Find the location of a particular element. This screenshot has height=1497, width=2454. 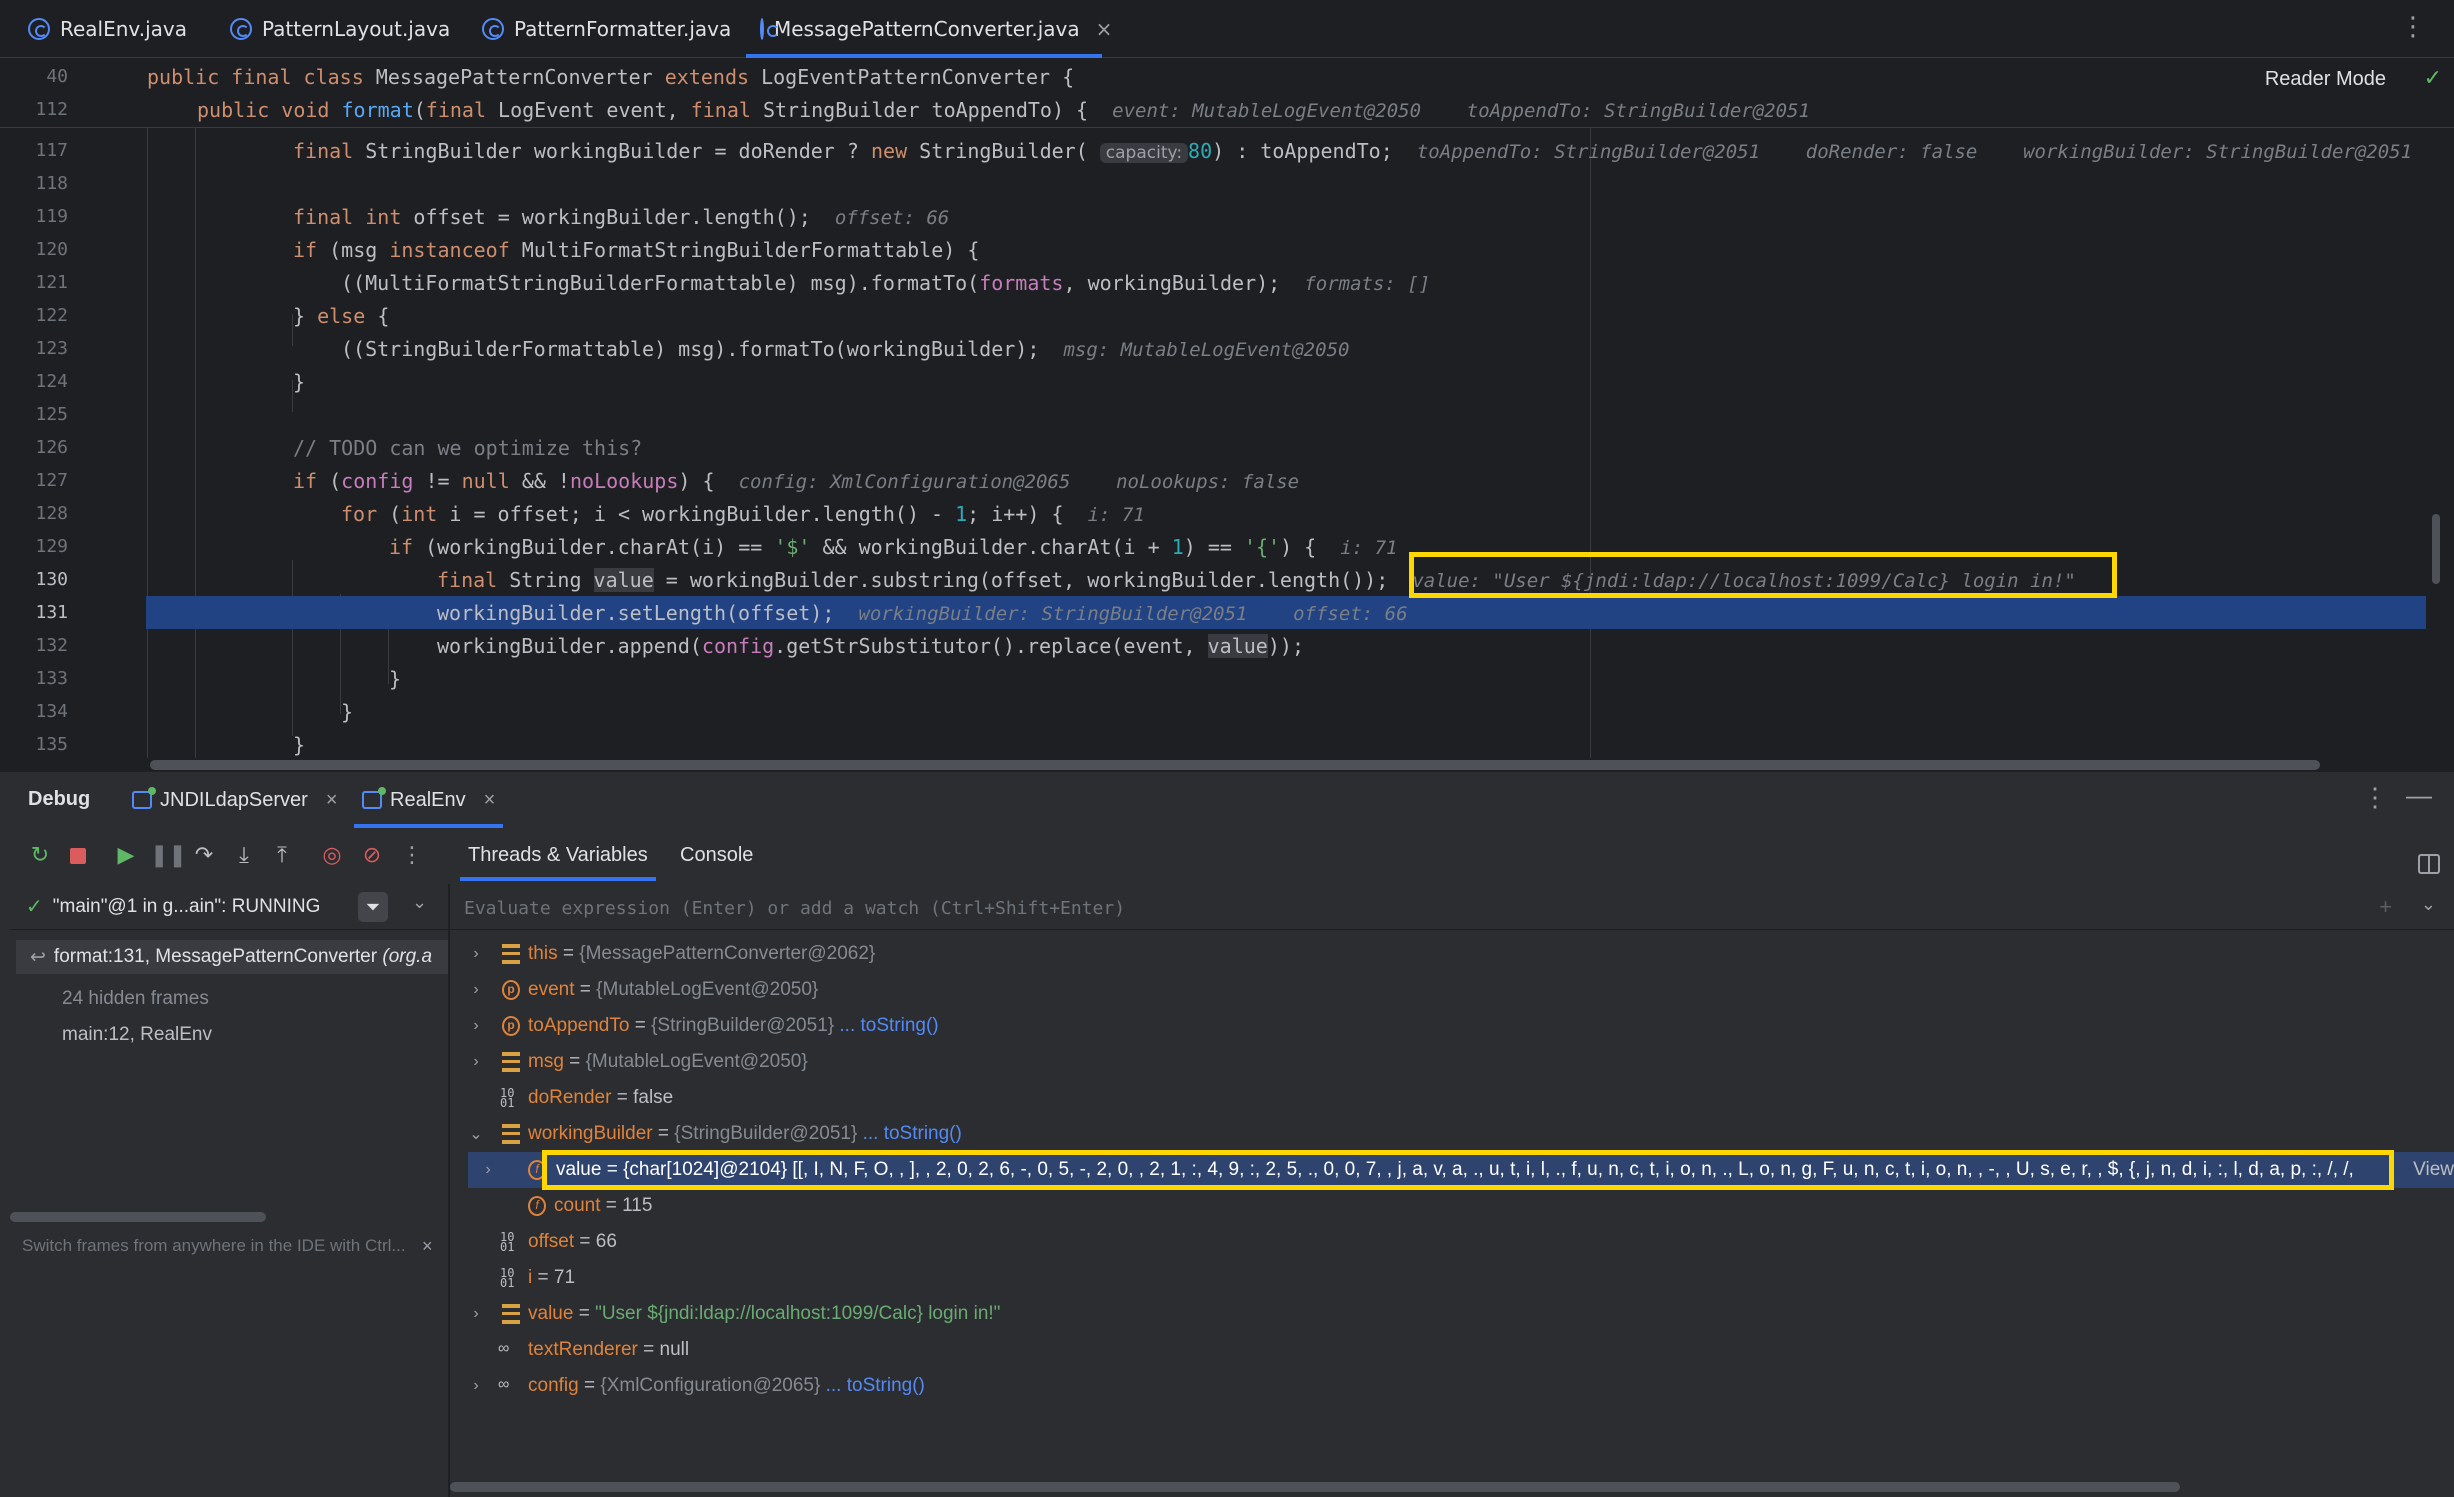

variable-row: 10 01 i = 71 is located at coordinates (1452, 1278).